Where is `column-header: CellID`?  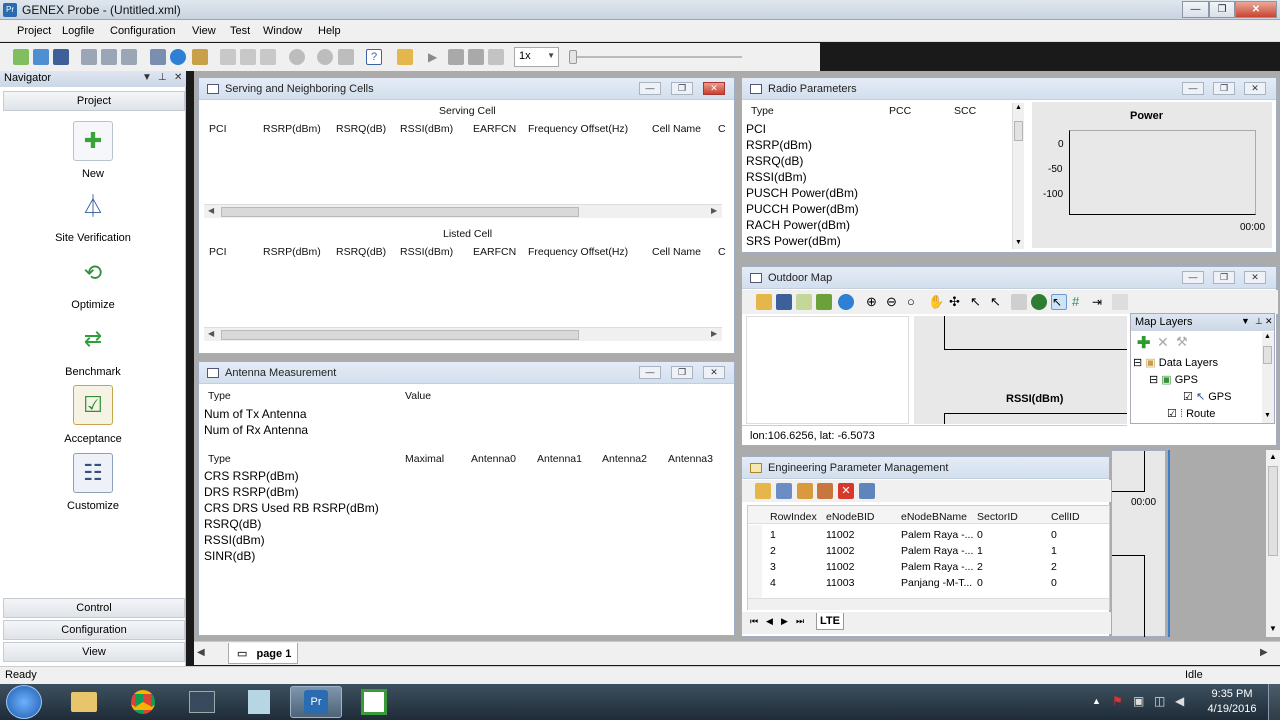
column-header: CellID is located at coordinates (1065, 517).